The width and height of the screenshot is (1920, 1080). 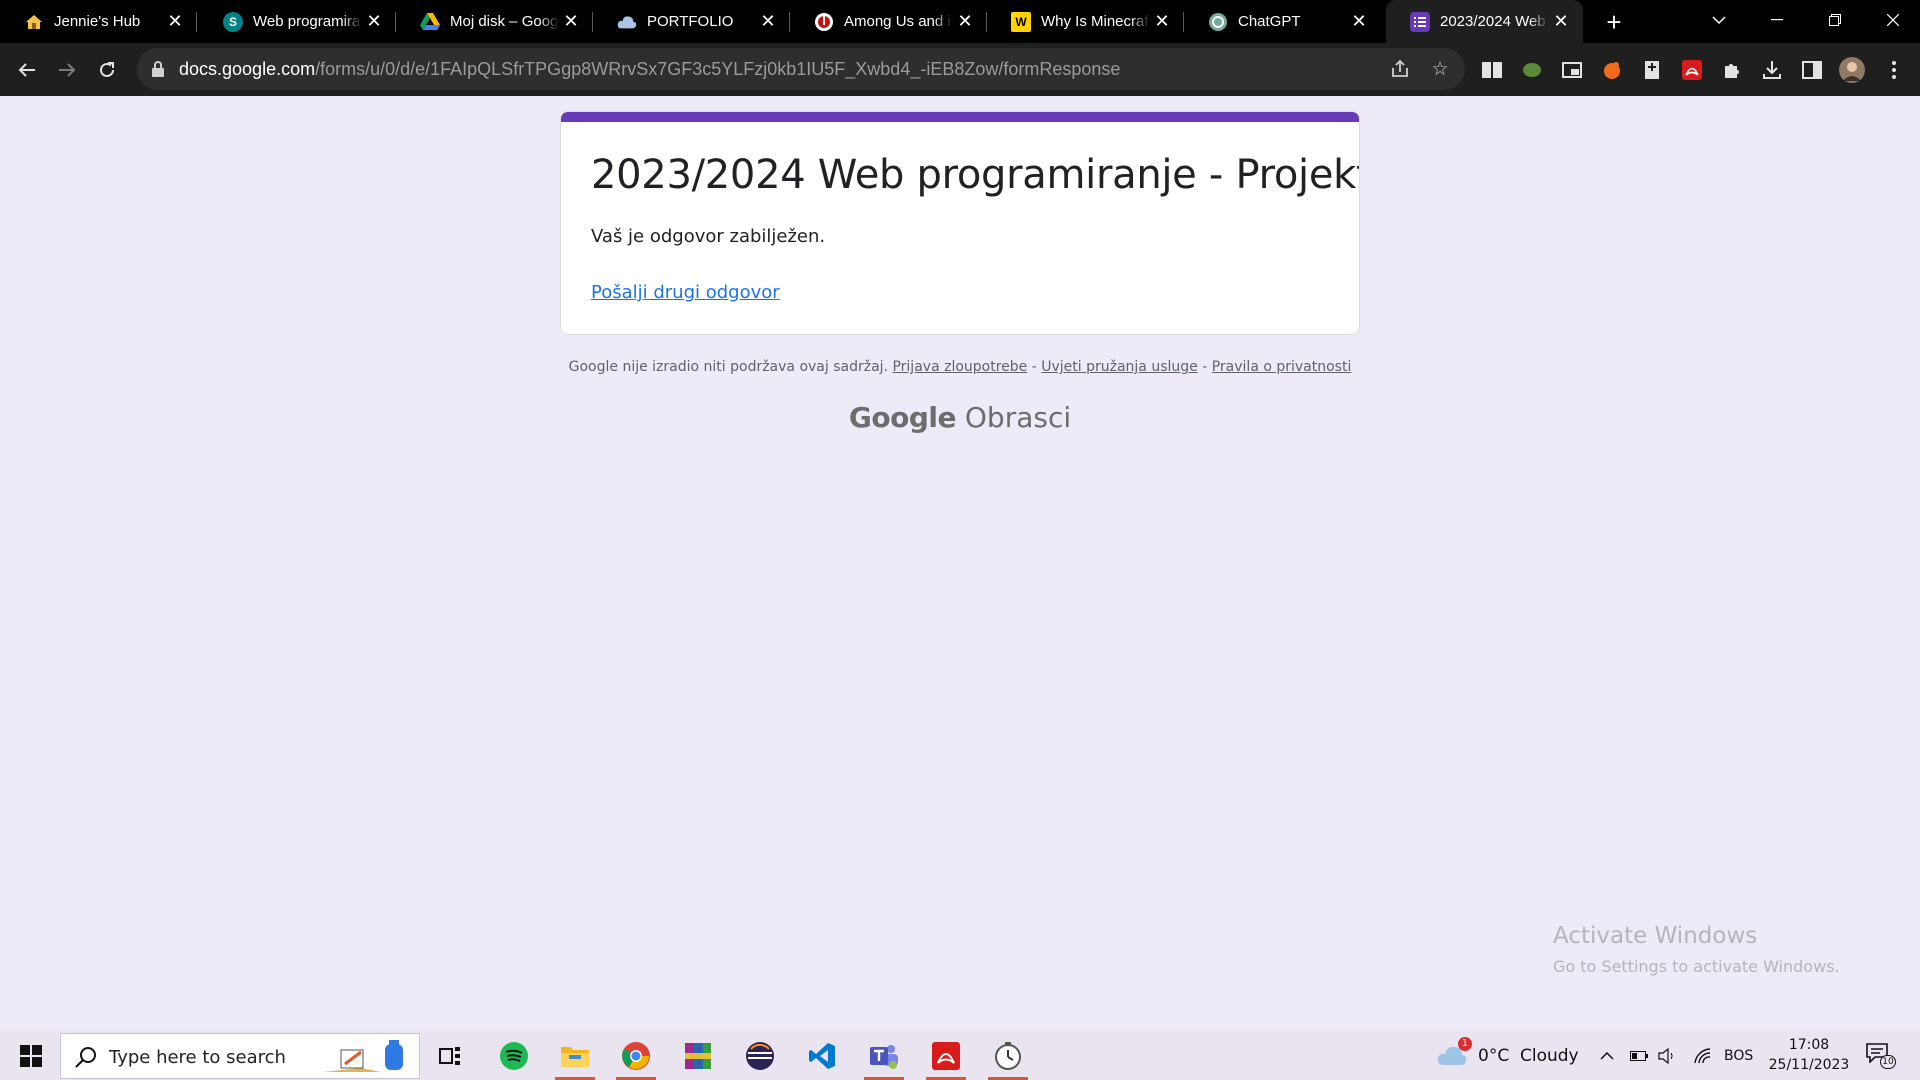 What do you see at coordinates (1738, 1055) in the screenshot?
I see `input-language-indicator: BOS` at bounding box center [1738, 1055].